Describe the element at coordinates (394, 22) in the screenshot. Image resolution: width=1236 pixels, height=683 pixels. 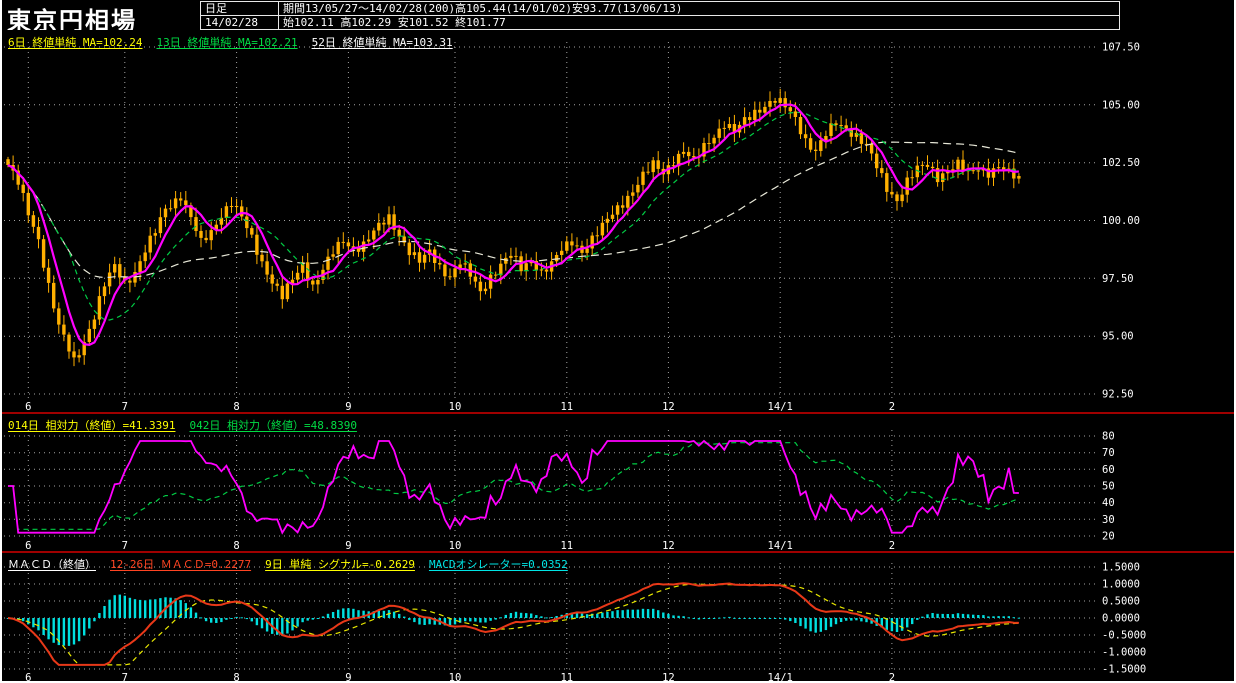
I see `ohlc-summary: 始102.11 高102.29 安101.52 終101.77` at that location.